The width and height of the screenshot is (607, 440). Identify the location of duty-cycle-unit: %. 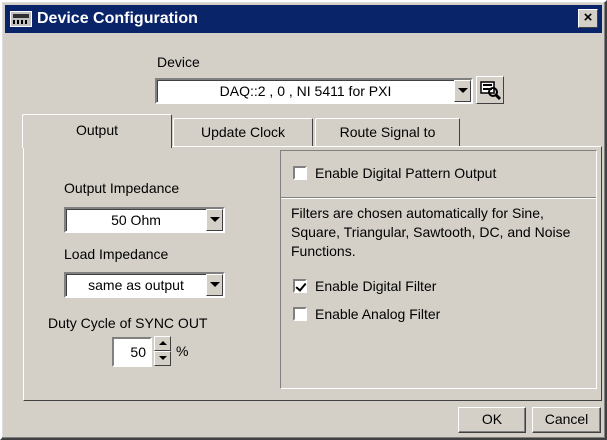
(182, 351).